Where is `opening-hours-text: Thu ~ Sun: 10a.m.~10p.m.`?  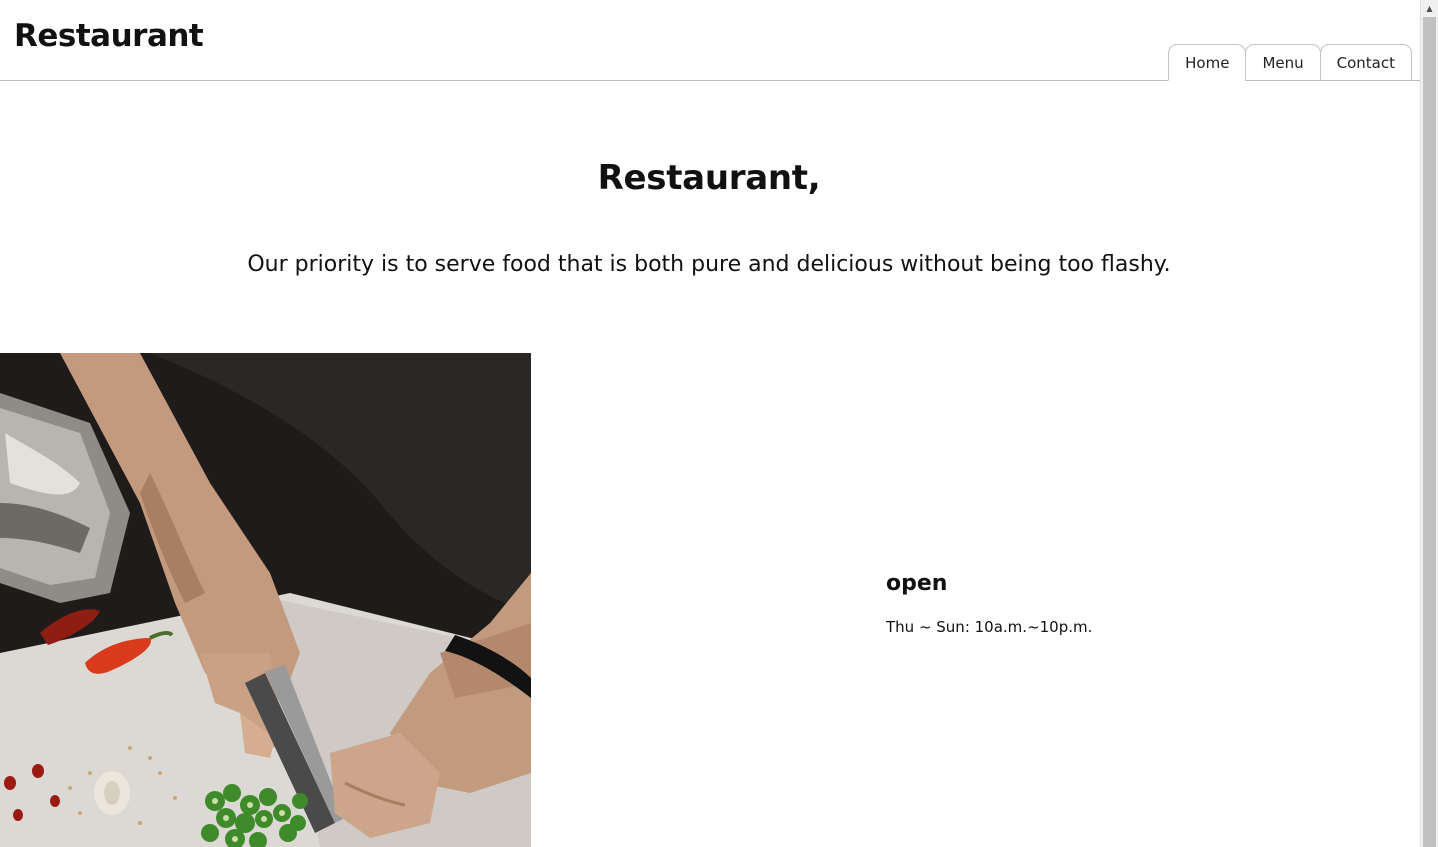
opening-hours-text: Thu ~ Sun: 10a.m.~10p.m. is located at coordinates (989, 627).